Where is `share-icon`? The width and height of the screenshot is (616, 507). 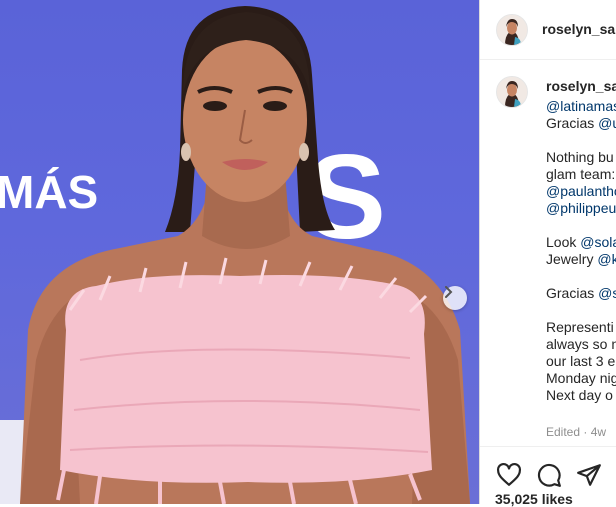 share-icon is located at coordinates (589, 475).